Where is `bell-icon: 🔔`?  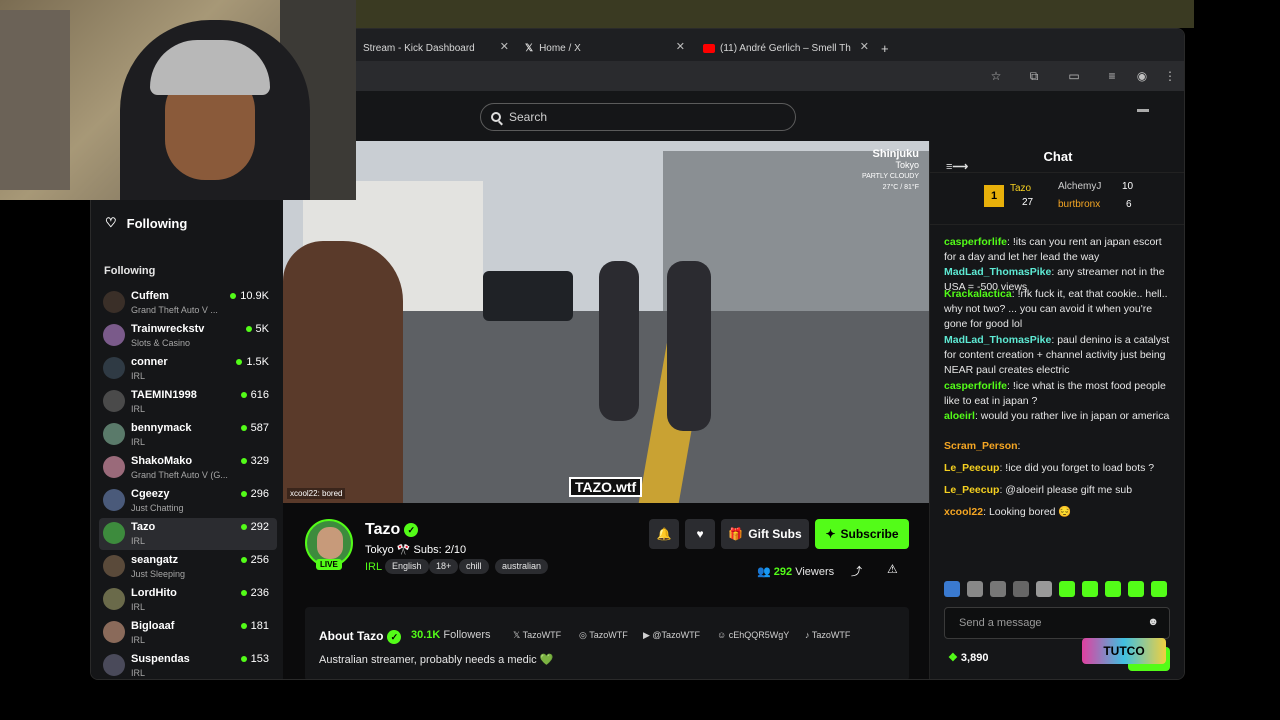
bell-icon: 🔔 is located at coordinates (664, 534).